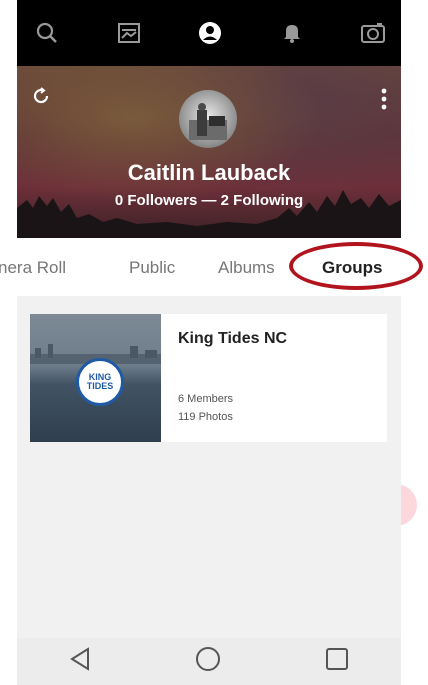  I want to click on tab-camera-roll: nera Roll, so click(33, 268).